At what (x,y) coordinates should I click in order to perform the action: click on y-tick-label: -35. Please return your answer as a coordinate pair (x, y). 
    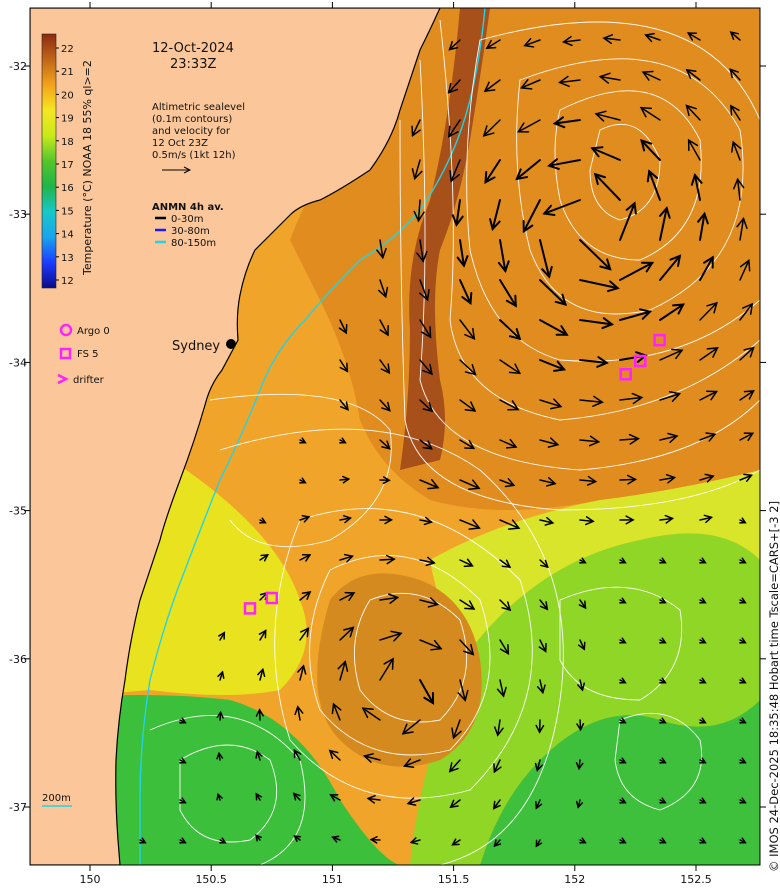
    Looking at the image, I should click on (18, 511).